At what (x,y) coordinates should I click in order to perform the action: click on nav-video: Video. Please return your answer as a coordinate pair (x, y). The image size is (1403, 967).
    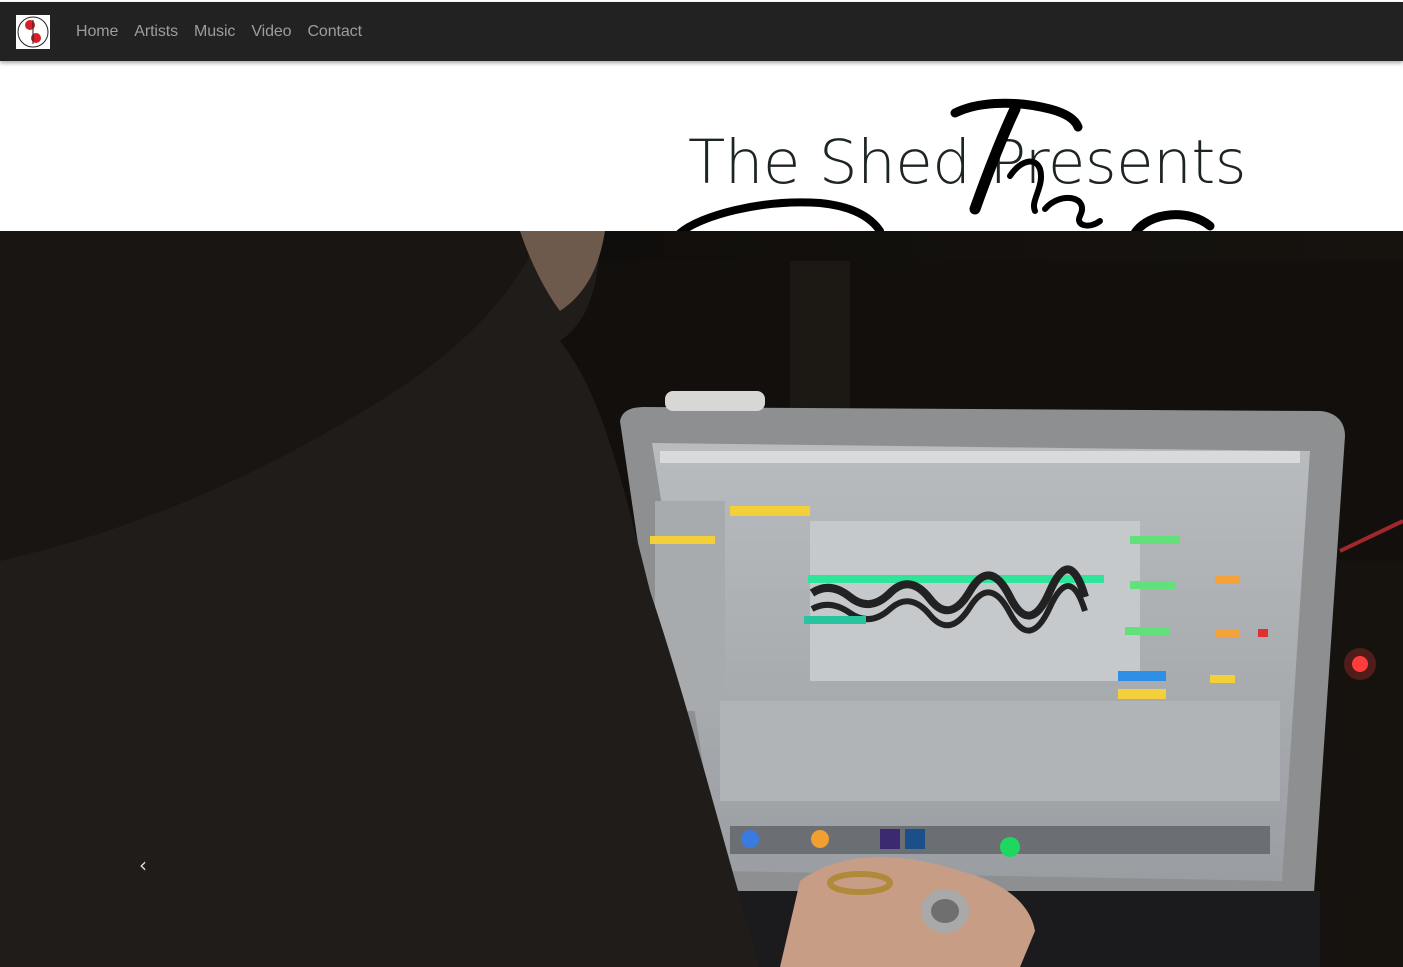
    Looking at the image, I should click on (271, 32).